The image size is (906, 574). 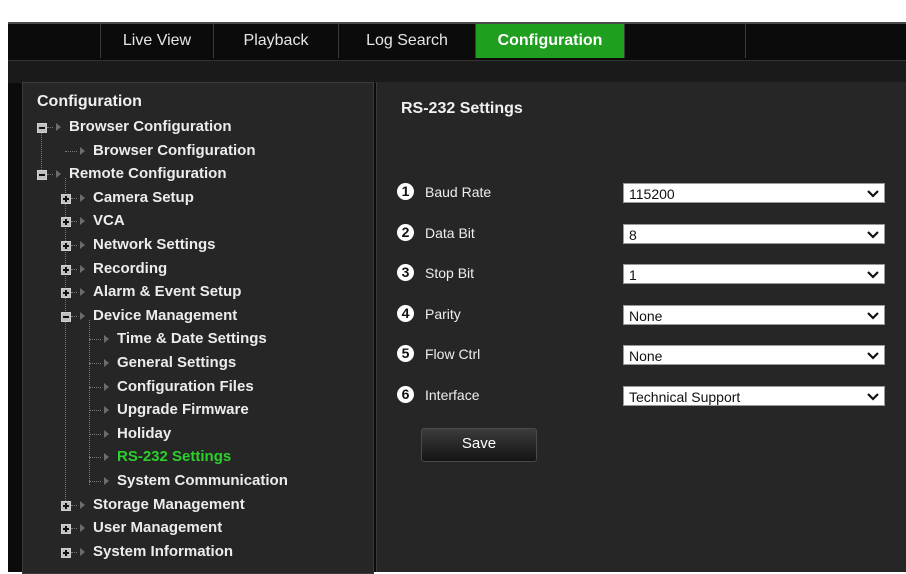 I want to click on tree-item: Configuration Files, so click(x=185, y=387).